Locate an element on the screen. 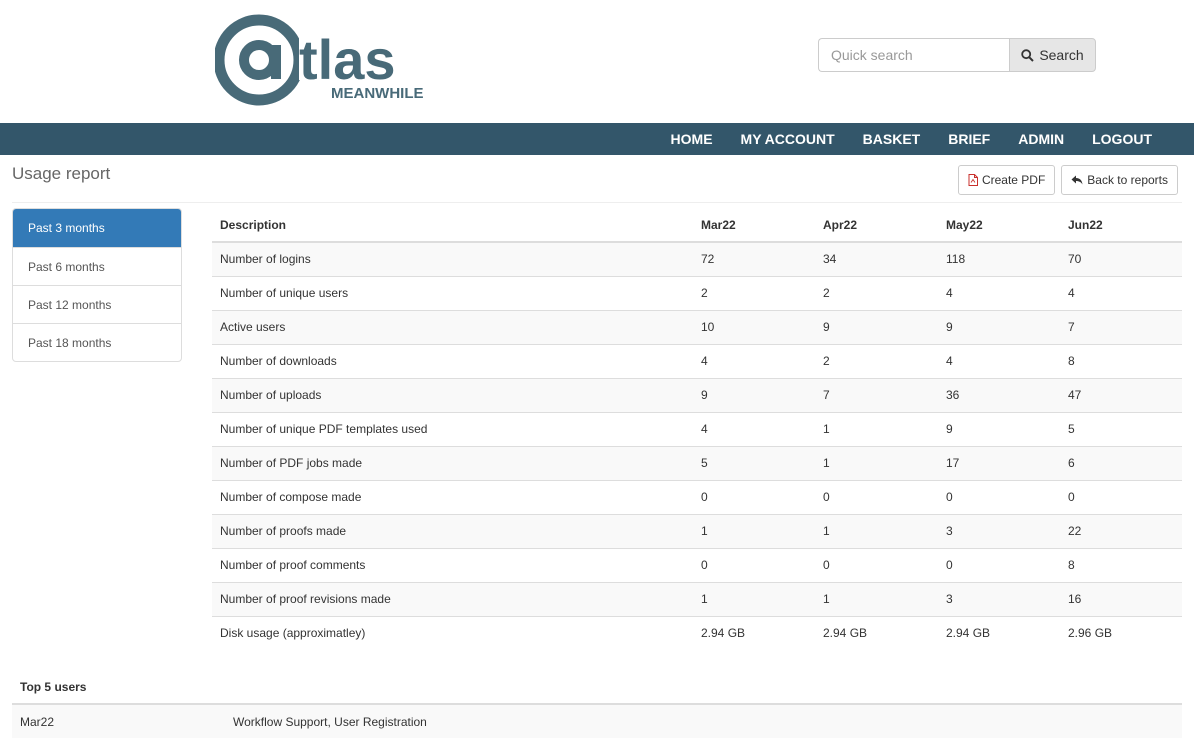 This screenshot has height=752, width=1194. row-description: Number of uploads is located at coordinates (452, 394).